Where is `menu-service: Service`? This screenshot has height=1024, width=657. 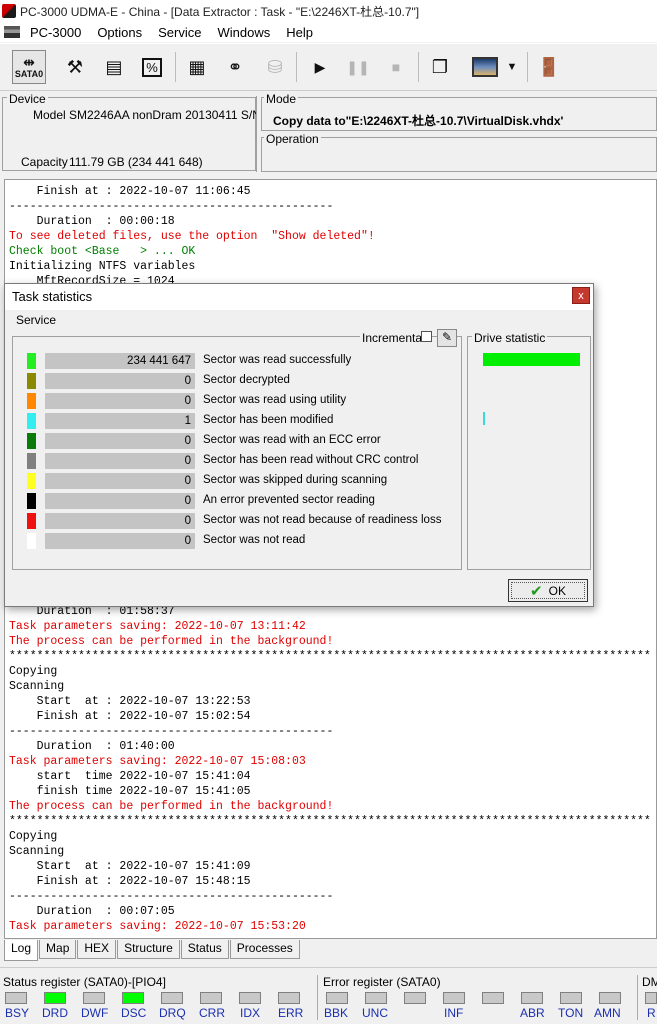
menu-service: Service is located at coordinates (179, 32).